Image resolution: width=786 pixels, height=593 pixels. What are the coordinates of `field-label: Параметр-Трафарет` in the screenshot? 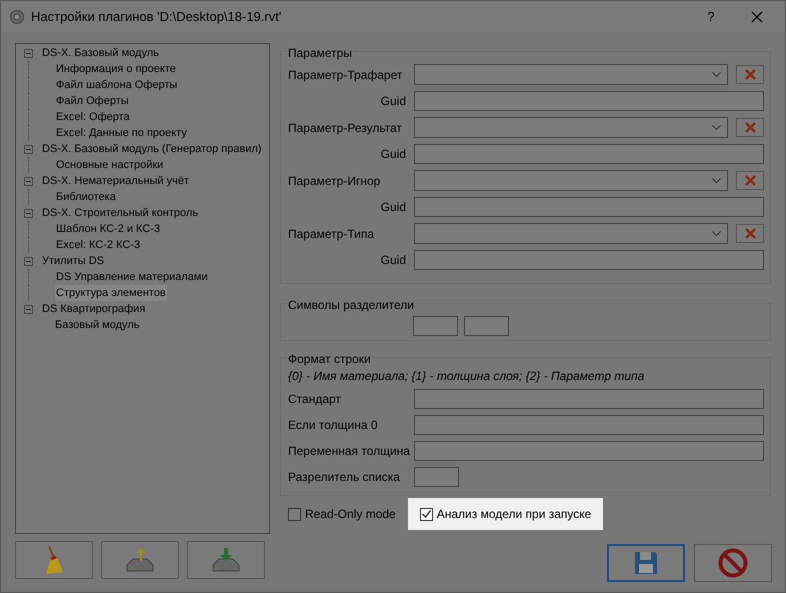 It's located at (346, 75).